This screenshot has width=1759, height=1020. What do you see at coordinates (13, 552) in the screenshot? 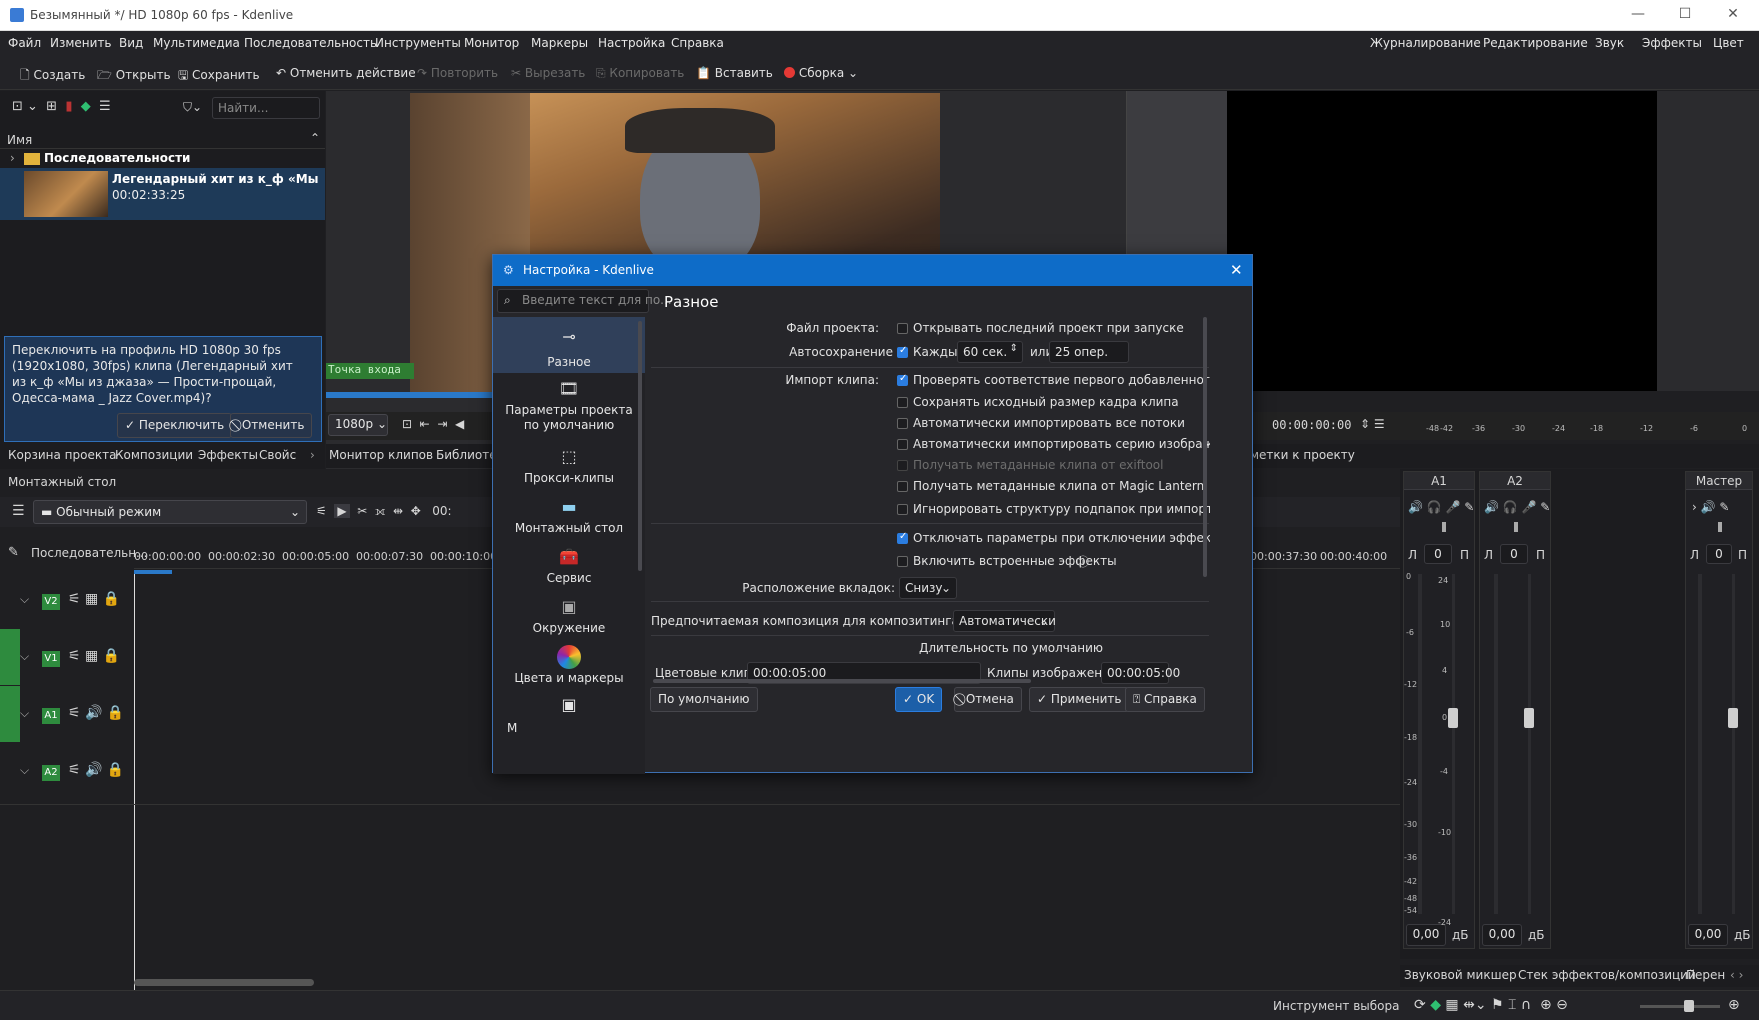
I see `sequence-wand-icon: ✎` at bounding box center [13, 552].